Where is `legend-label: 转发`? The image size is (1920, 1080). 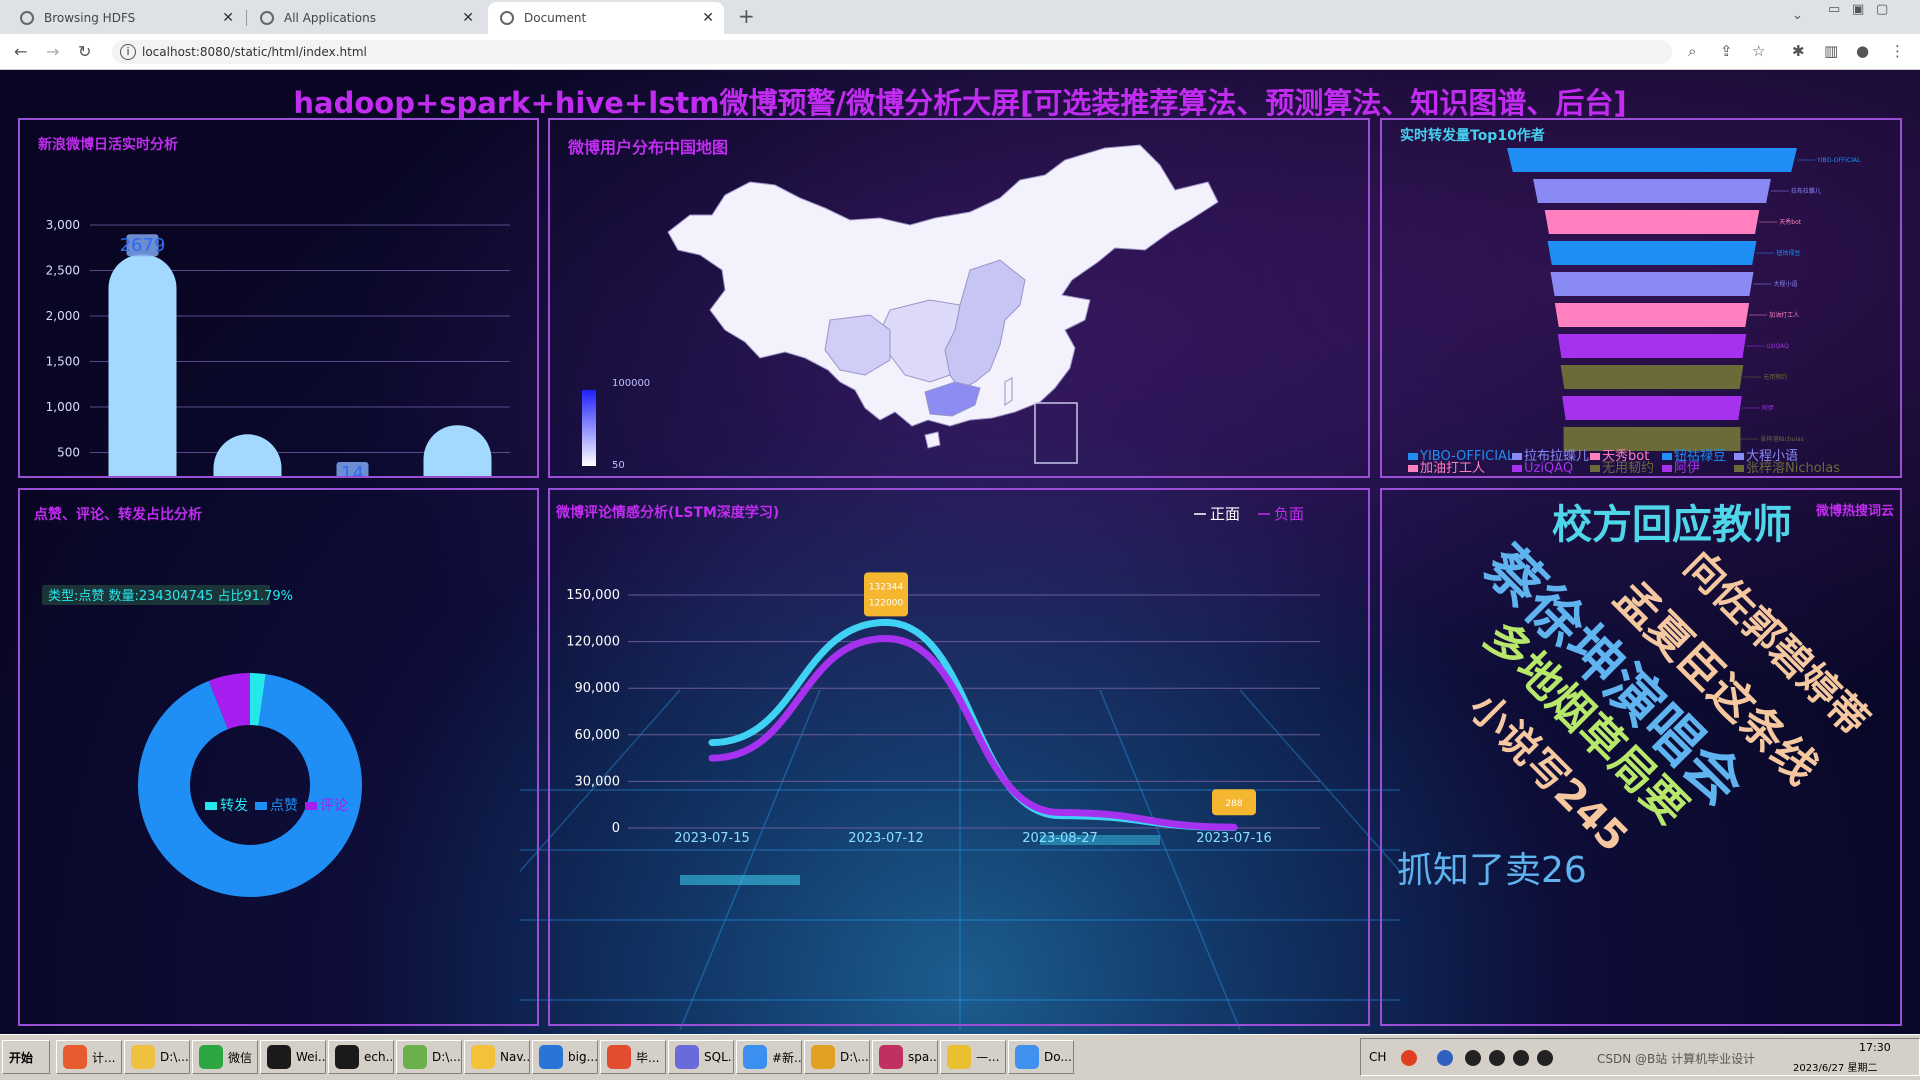 legend-label: 转发 is located at coordinates (234, 806).